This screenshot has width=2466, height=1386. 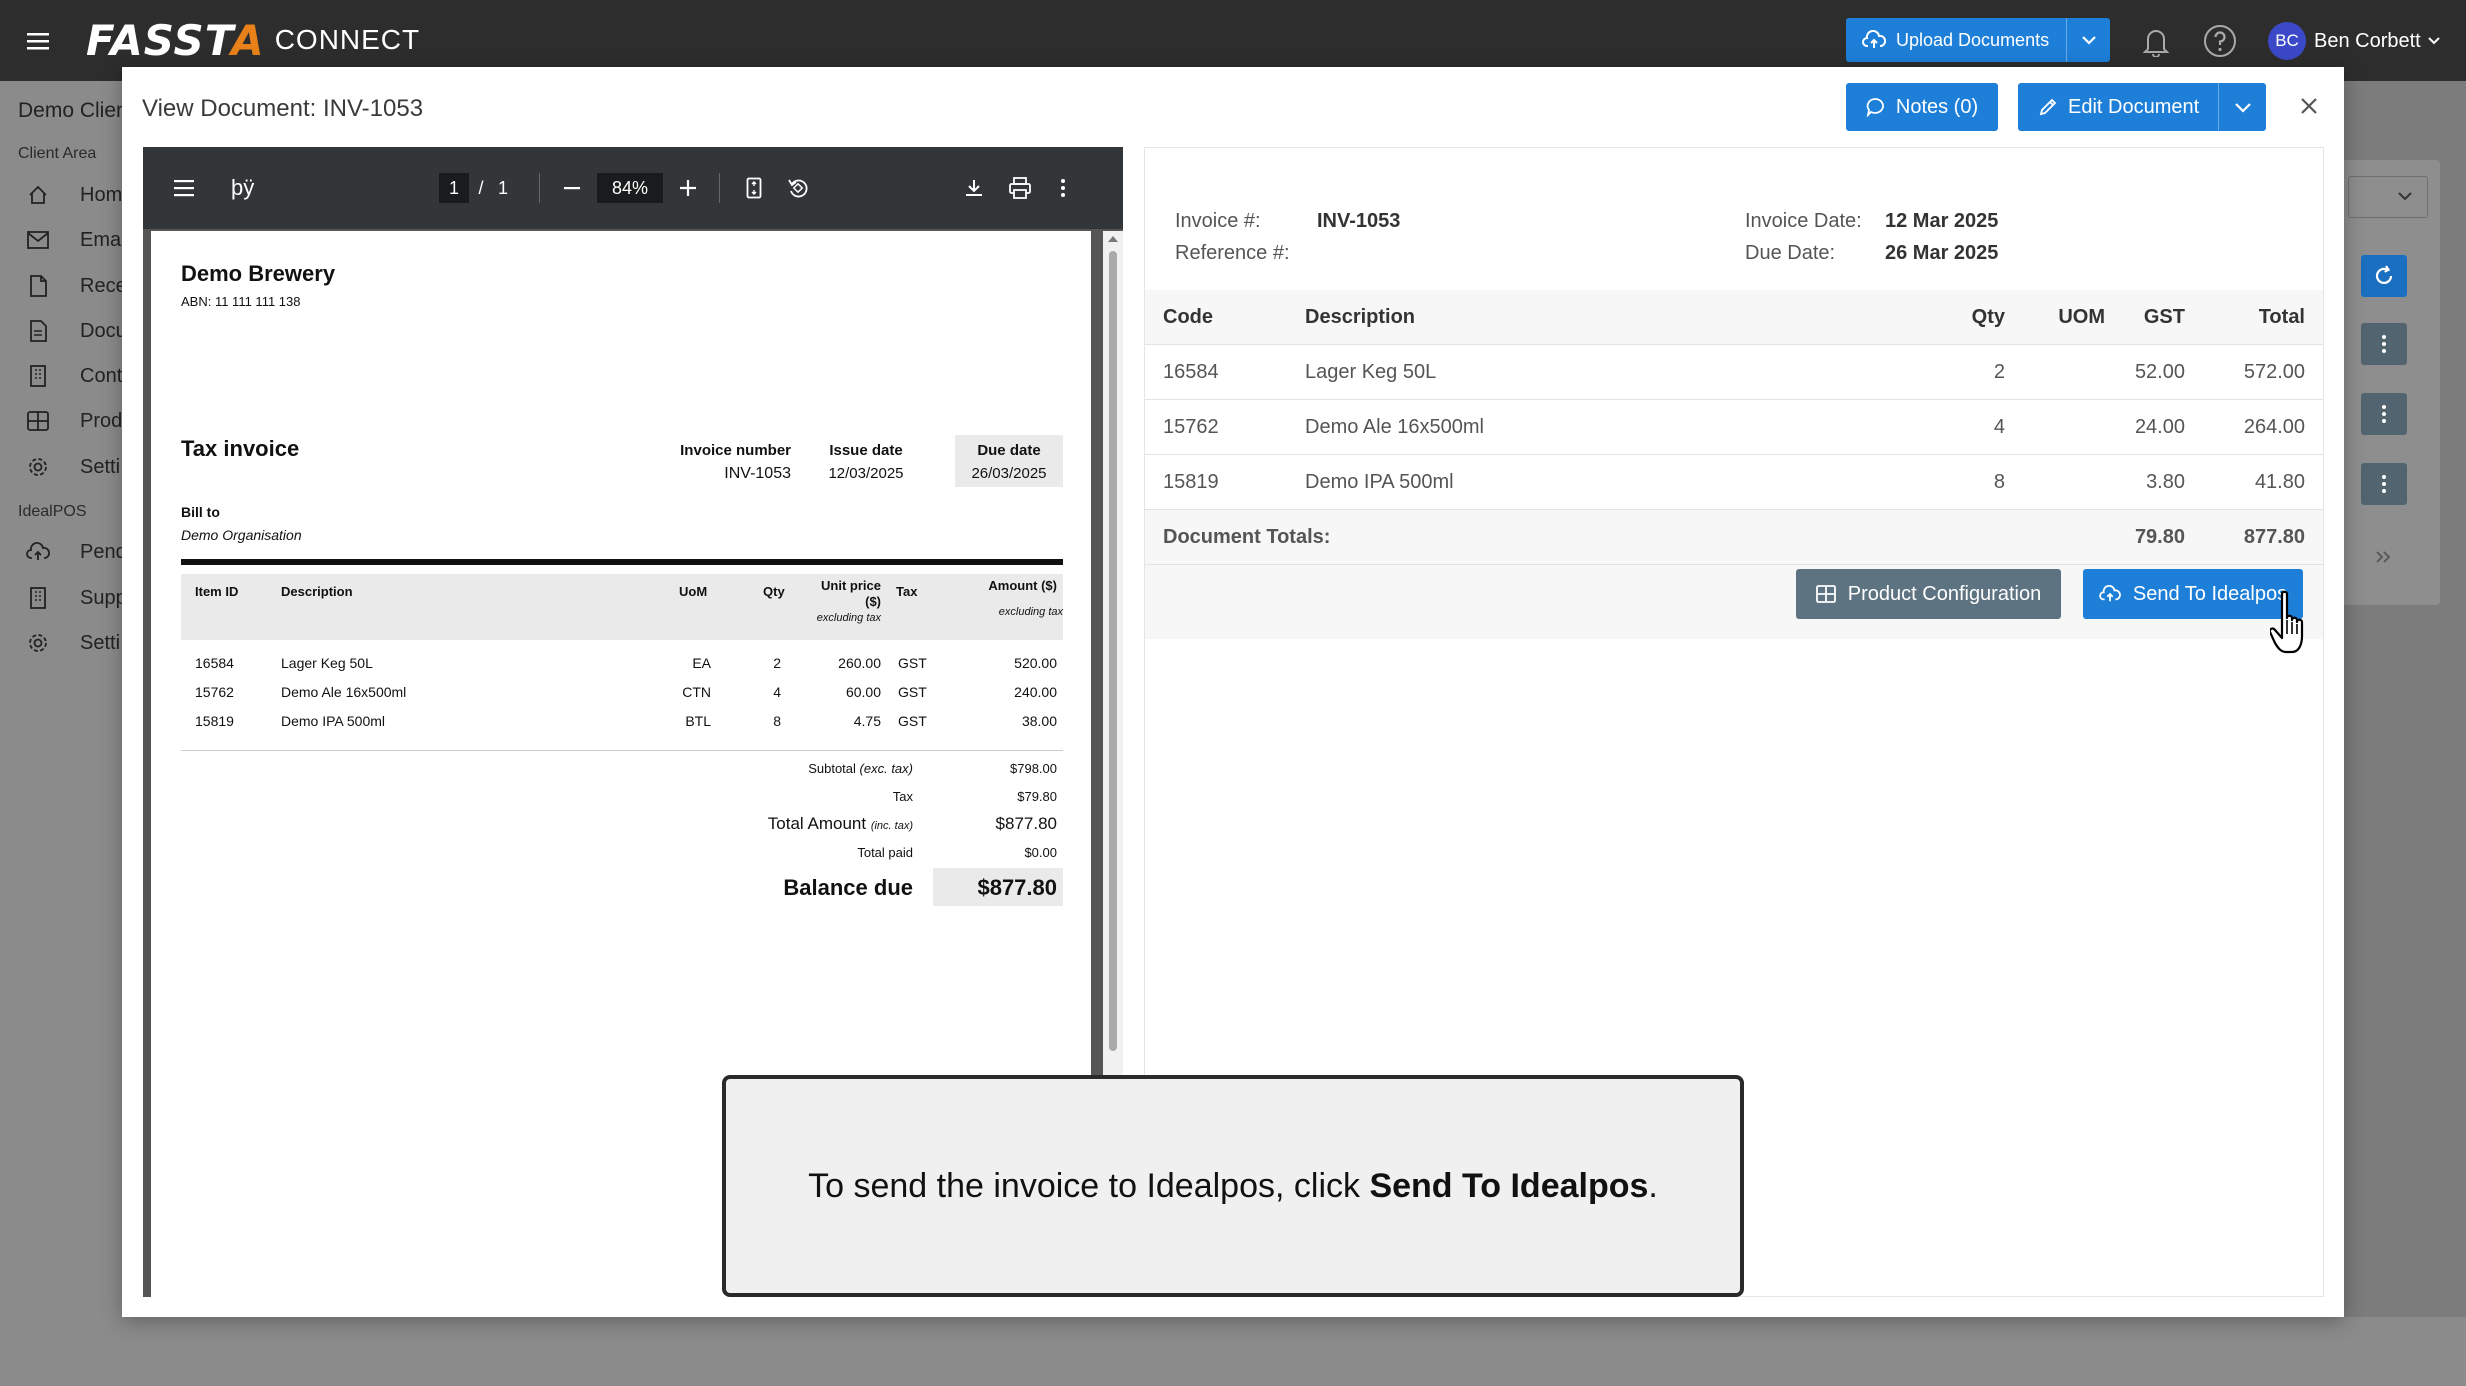 I want to click on hamburger-menu-icon, so click(x=39, y=41).